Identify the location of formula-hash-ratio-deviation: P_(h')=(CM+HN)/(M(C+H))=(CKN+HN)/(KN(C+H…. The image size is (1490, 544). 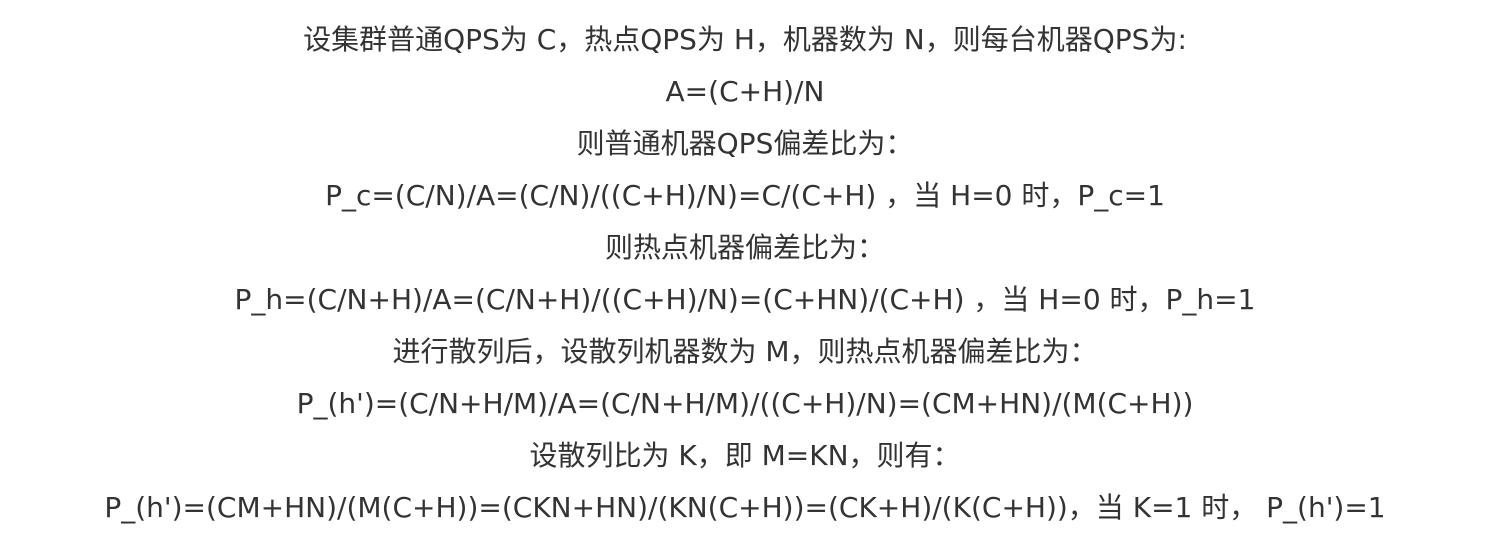
(745, 507).